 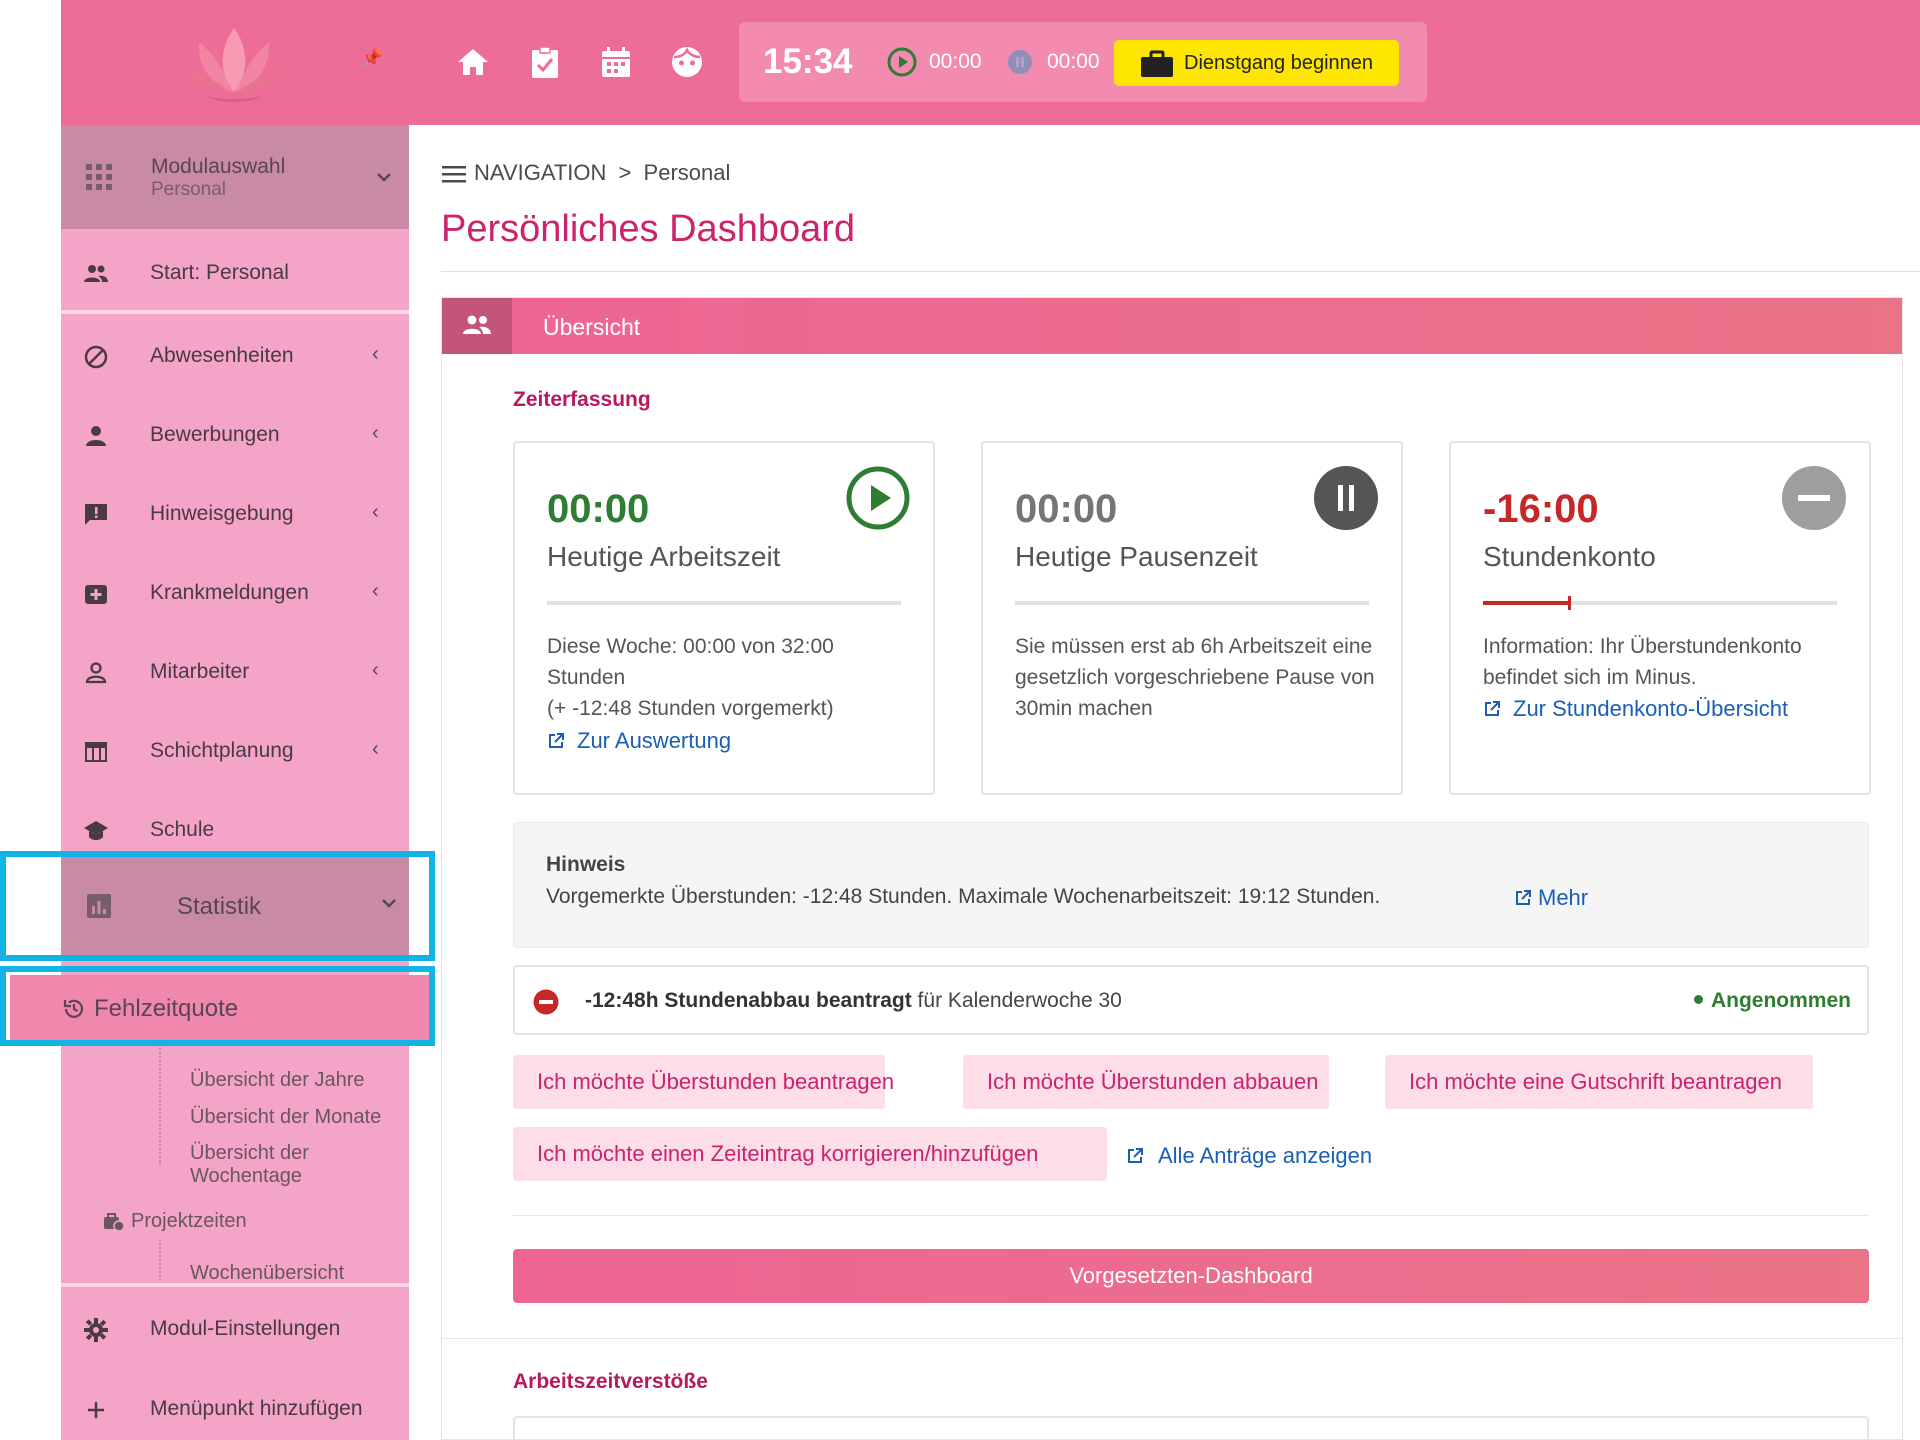 I want to click on dienstgang-button-label: Dienstgang beginnen, so click(x=1279, y=63).